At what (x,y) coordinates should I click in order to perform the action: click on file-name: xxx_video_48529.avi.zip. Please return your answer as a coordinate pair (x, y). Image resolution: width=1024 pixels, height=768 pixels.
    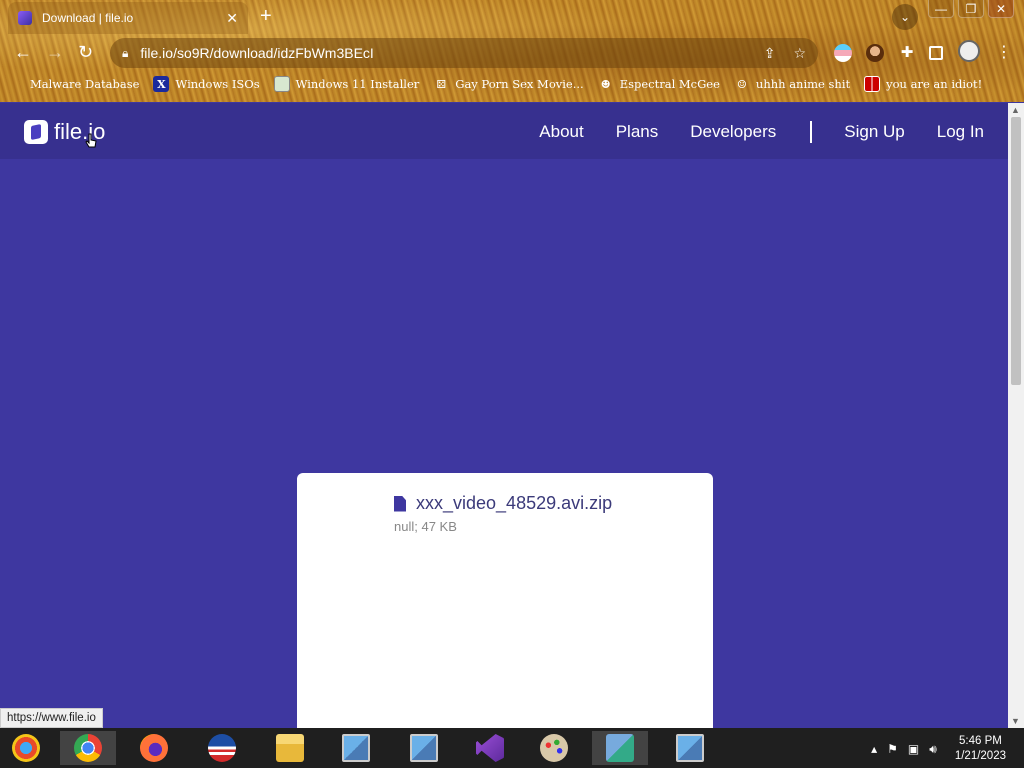
    Looking at the image, I should click on (514, 503).